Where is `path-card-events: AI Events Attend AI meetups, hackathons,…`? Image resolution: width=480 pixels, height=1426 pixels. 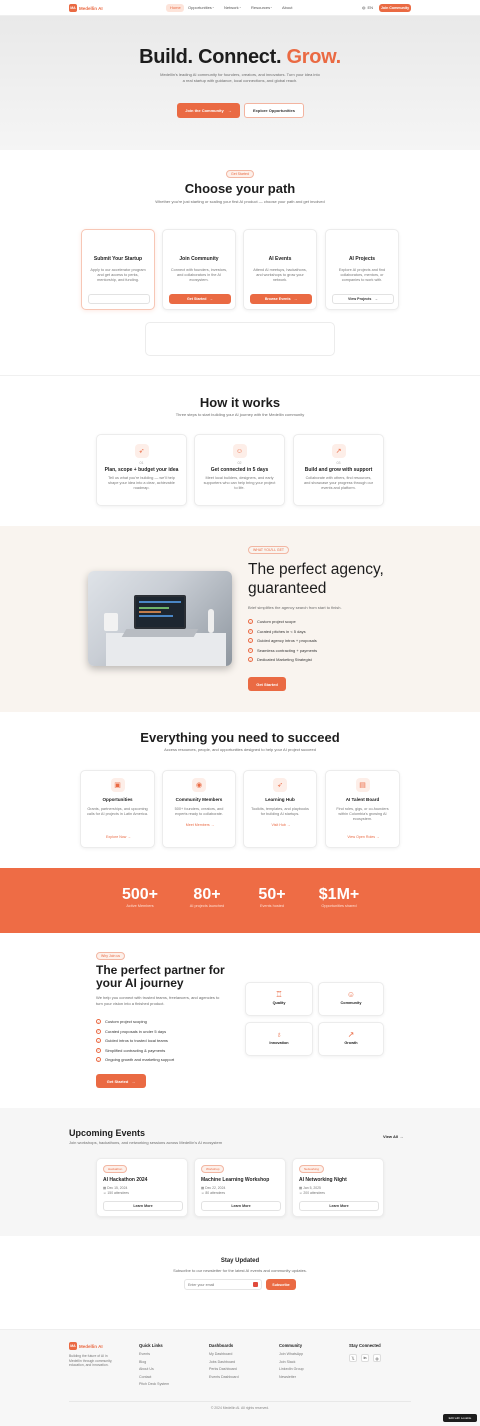 path-card-events: AI Events Attend AI meetups, hackathons,… is located at coordinates (280, 269).